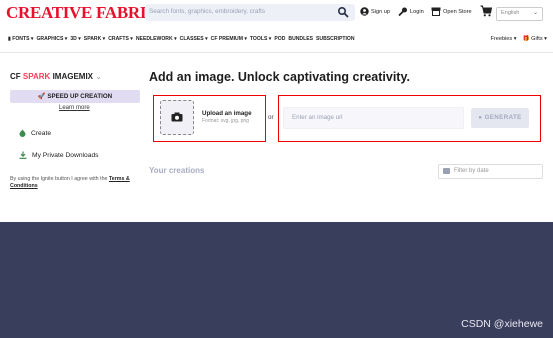 This screenshot has height=338, width=553. What do you see at coordinates (22, 133) in the screenshot?
I see `create-icon` at bounding box center [22, 133].